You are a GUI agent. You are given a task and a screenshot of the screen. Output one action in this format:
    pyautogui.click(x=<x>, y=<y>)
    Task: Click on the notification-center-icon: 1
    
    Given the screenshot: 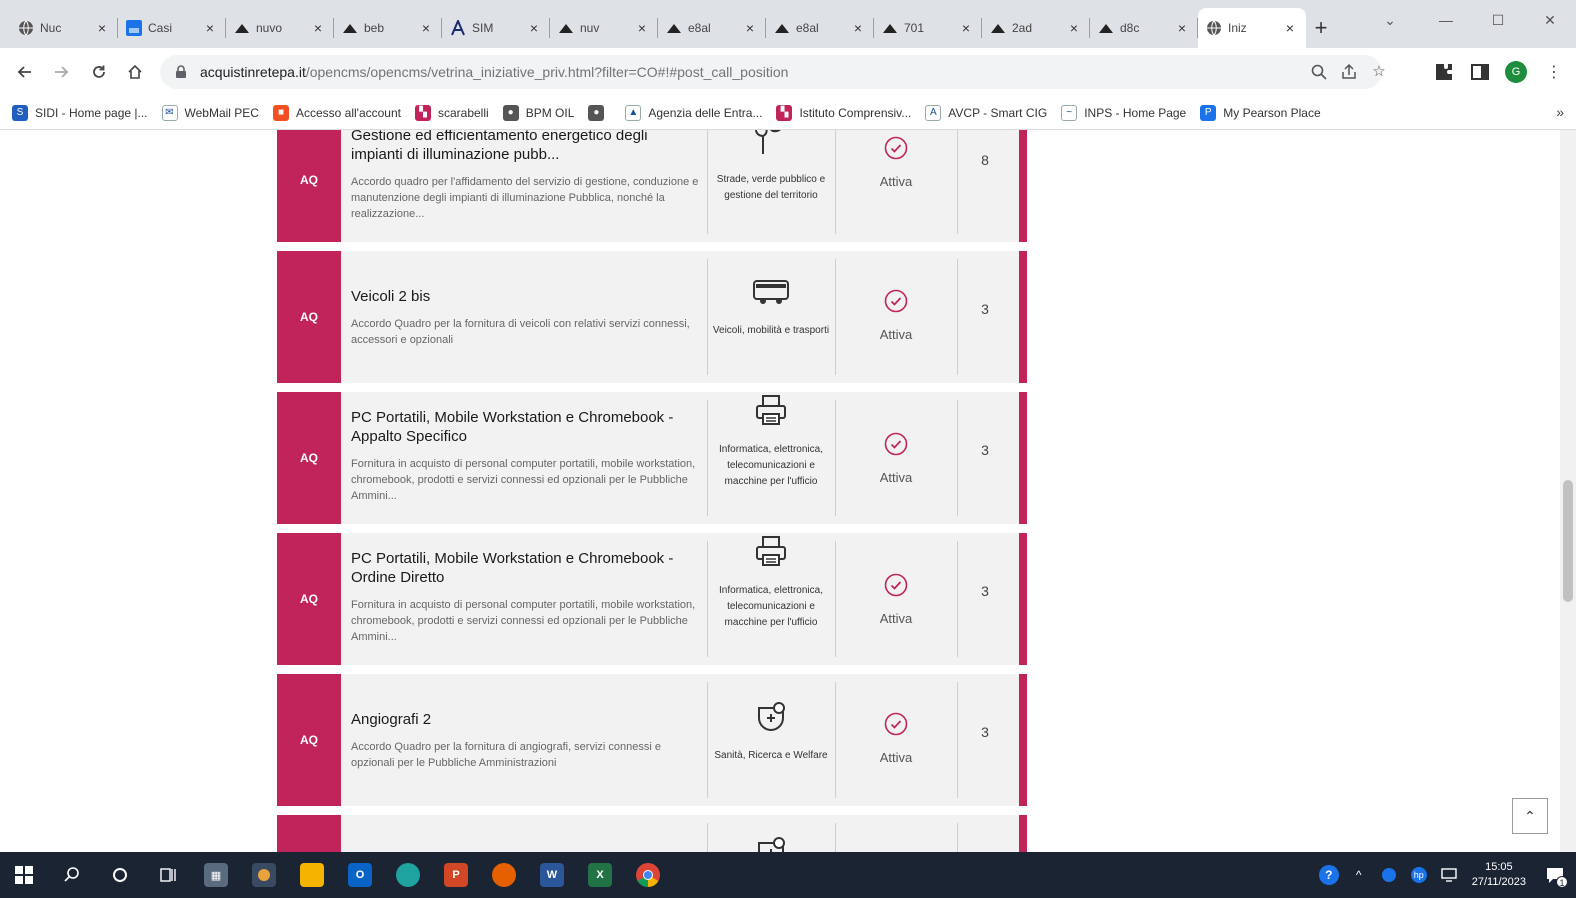 What is the action you would take?
    pyautogui.click(x=1556, y=876)
    